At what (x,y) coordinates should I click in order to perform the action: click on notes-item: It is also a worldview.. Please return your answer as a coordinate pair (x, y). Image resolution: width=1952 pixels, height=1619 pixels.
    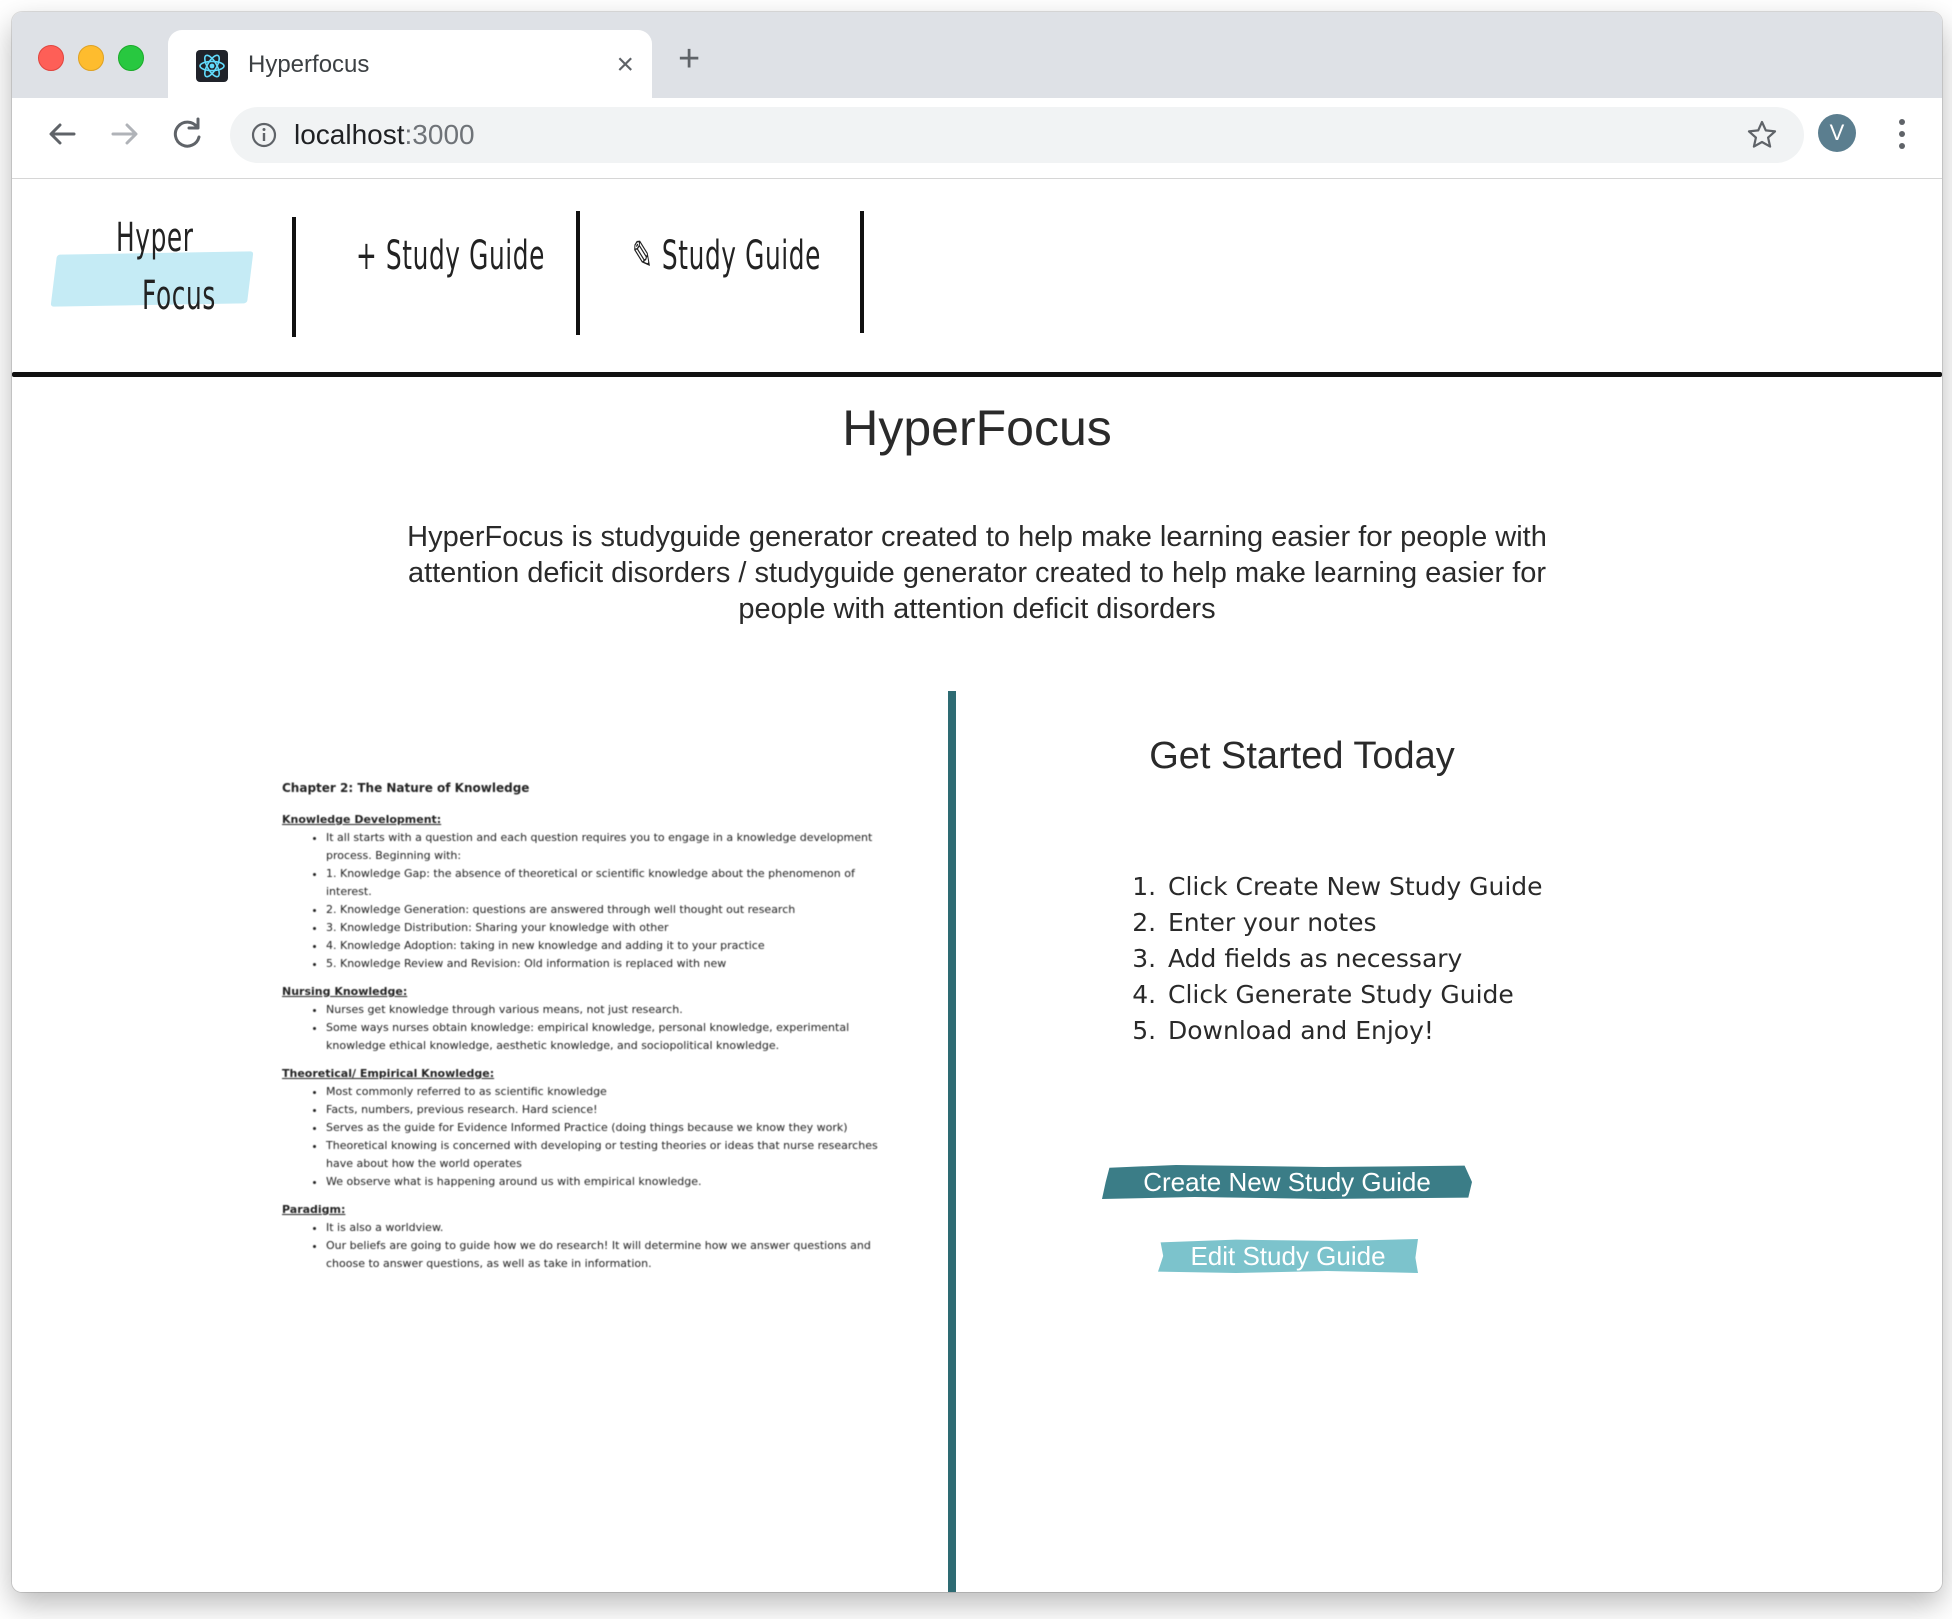
    Looking at the image, I should click on (604, 1228).